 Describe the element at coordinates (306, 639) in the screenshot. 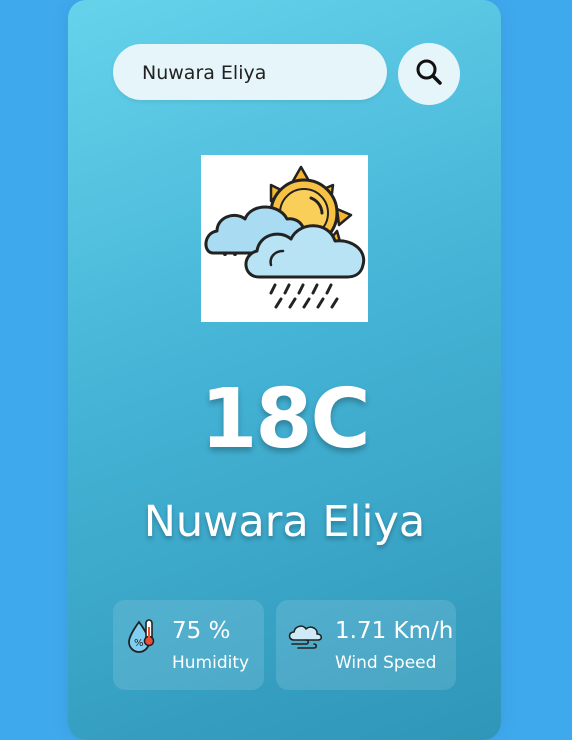

I see `wind-icon` at that location.